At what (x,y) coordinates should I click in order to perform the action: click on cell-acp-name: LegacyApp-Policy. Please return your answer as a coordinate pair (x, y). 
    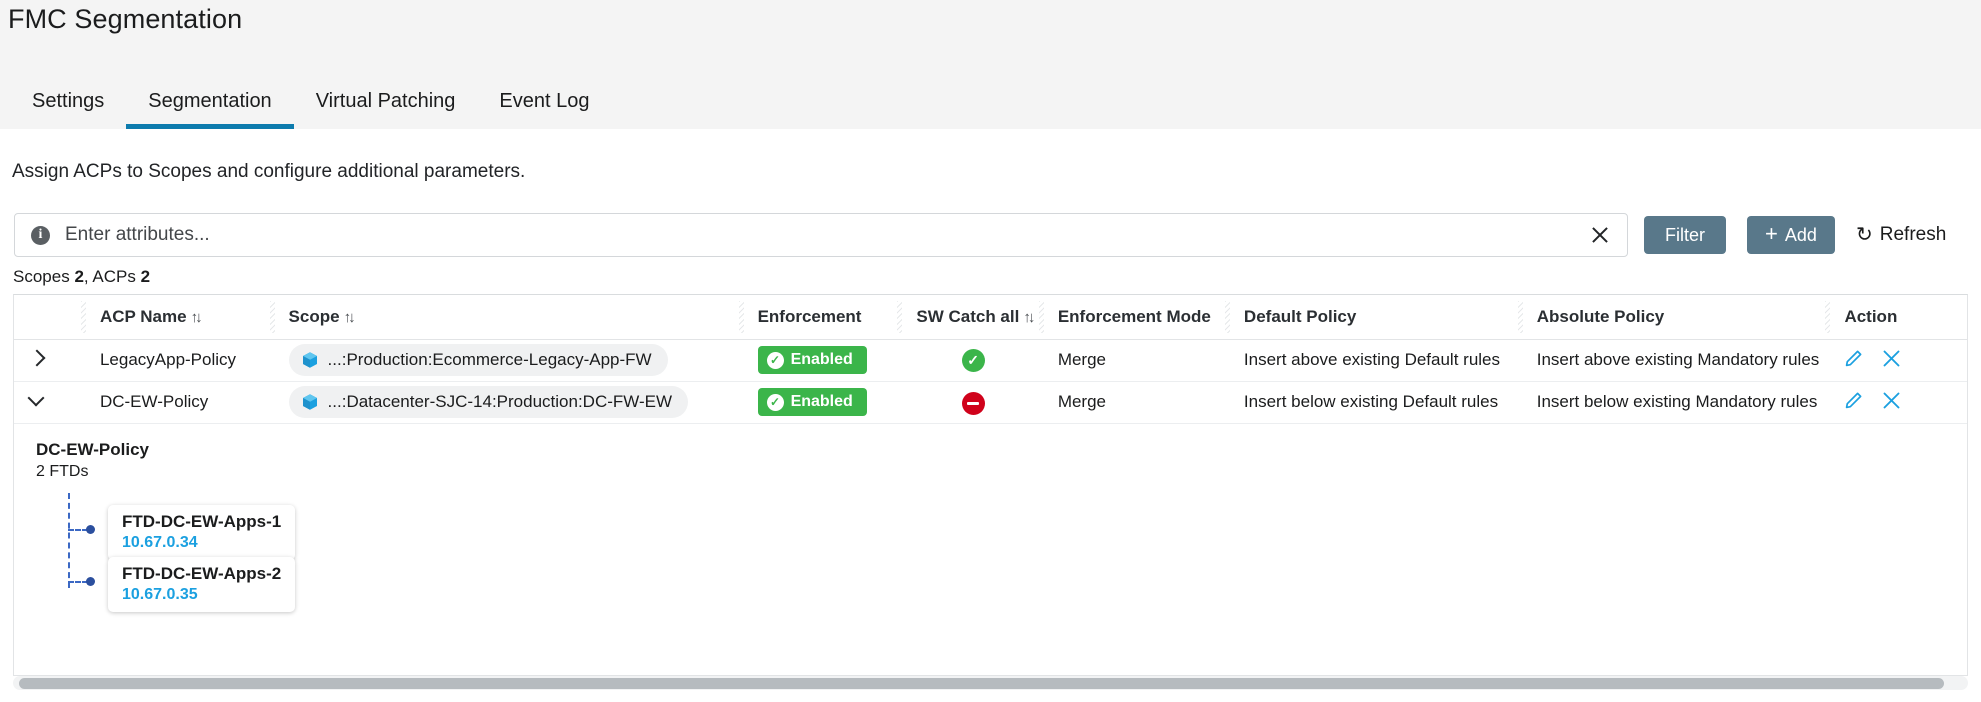
    Looking at the image, I should click on (180, 360).